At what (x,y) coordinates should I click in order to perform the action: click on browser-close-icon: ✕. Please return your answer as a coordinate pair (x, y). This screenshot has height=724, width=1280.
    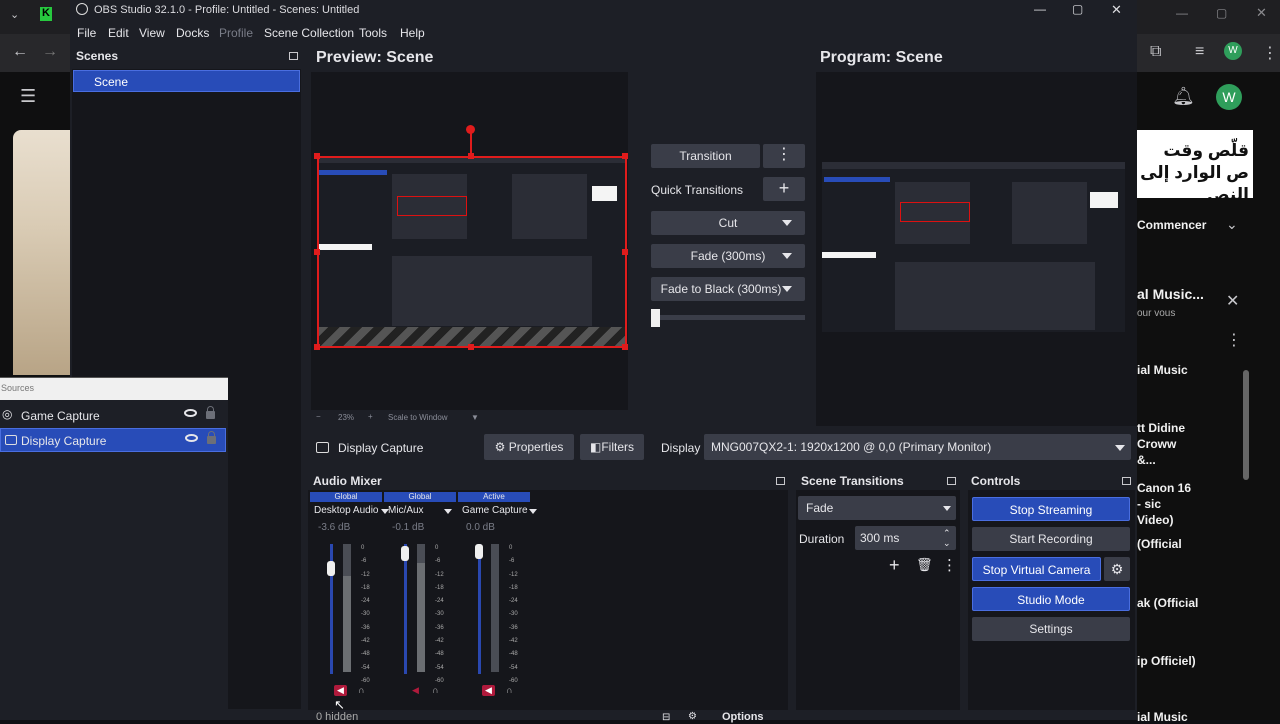
    Looking at the image, I should click on (1261, 13).